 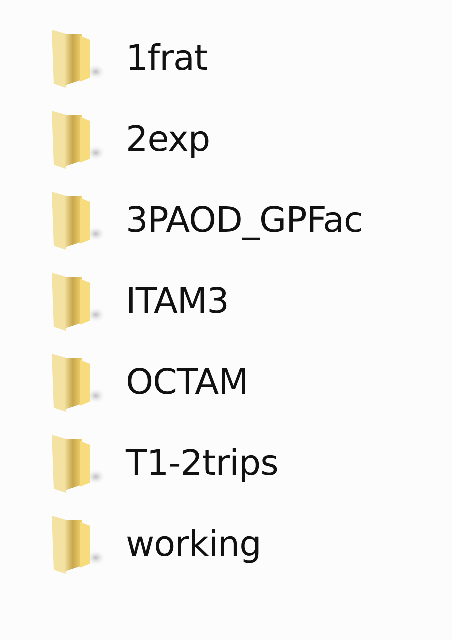 What do you see at coordinates (167, 58) in the screenshot?
I see `folder-name: 1frat` at bounding box center [167, 58].